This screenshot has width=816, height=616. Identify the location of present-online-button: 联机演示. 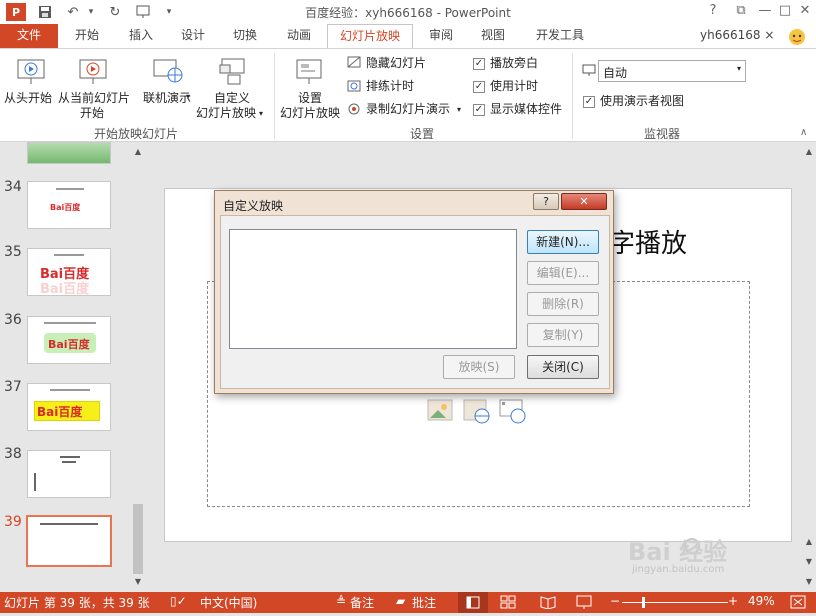
(167, 98).